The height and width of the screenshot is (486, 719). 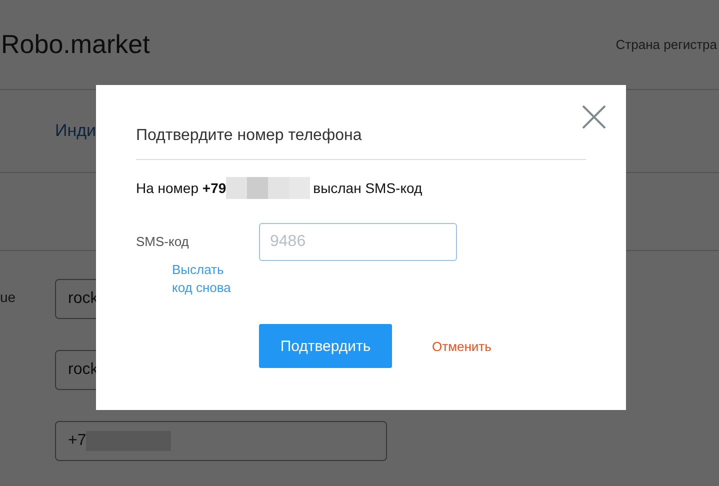 What do you see at coordinates (361, 143) in the screenshot?
I see `dialog-title: Подтвердите номер телефона` at bounding box center [361, 143].